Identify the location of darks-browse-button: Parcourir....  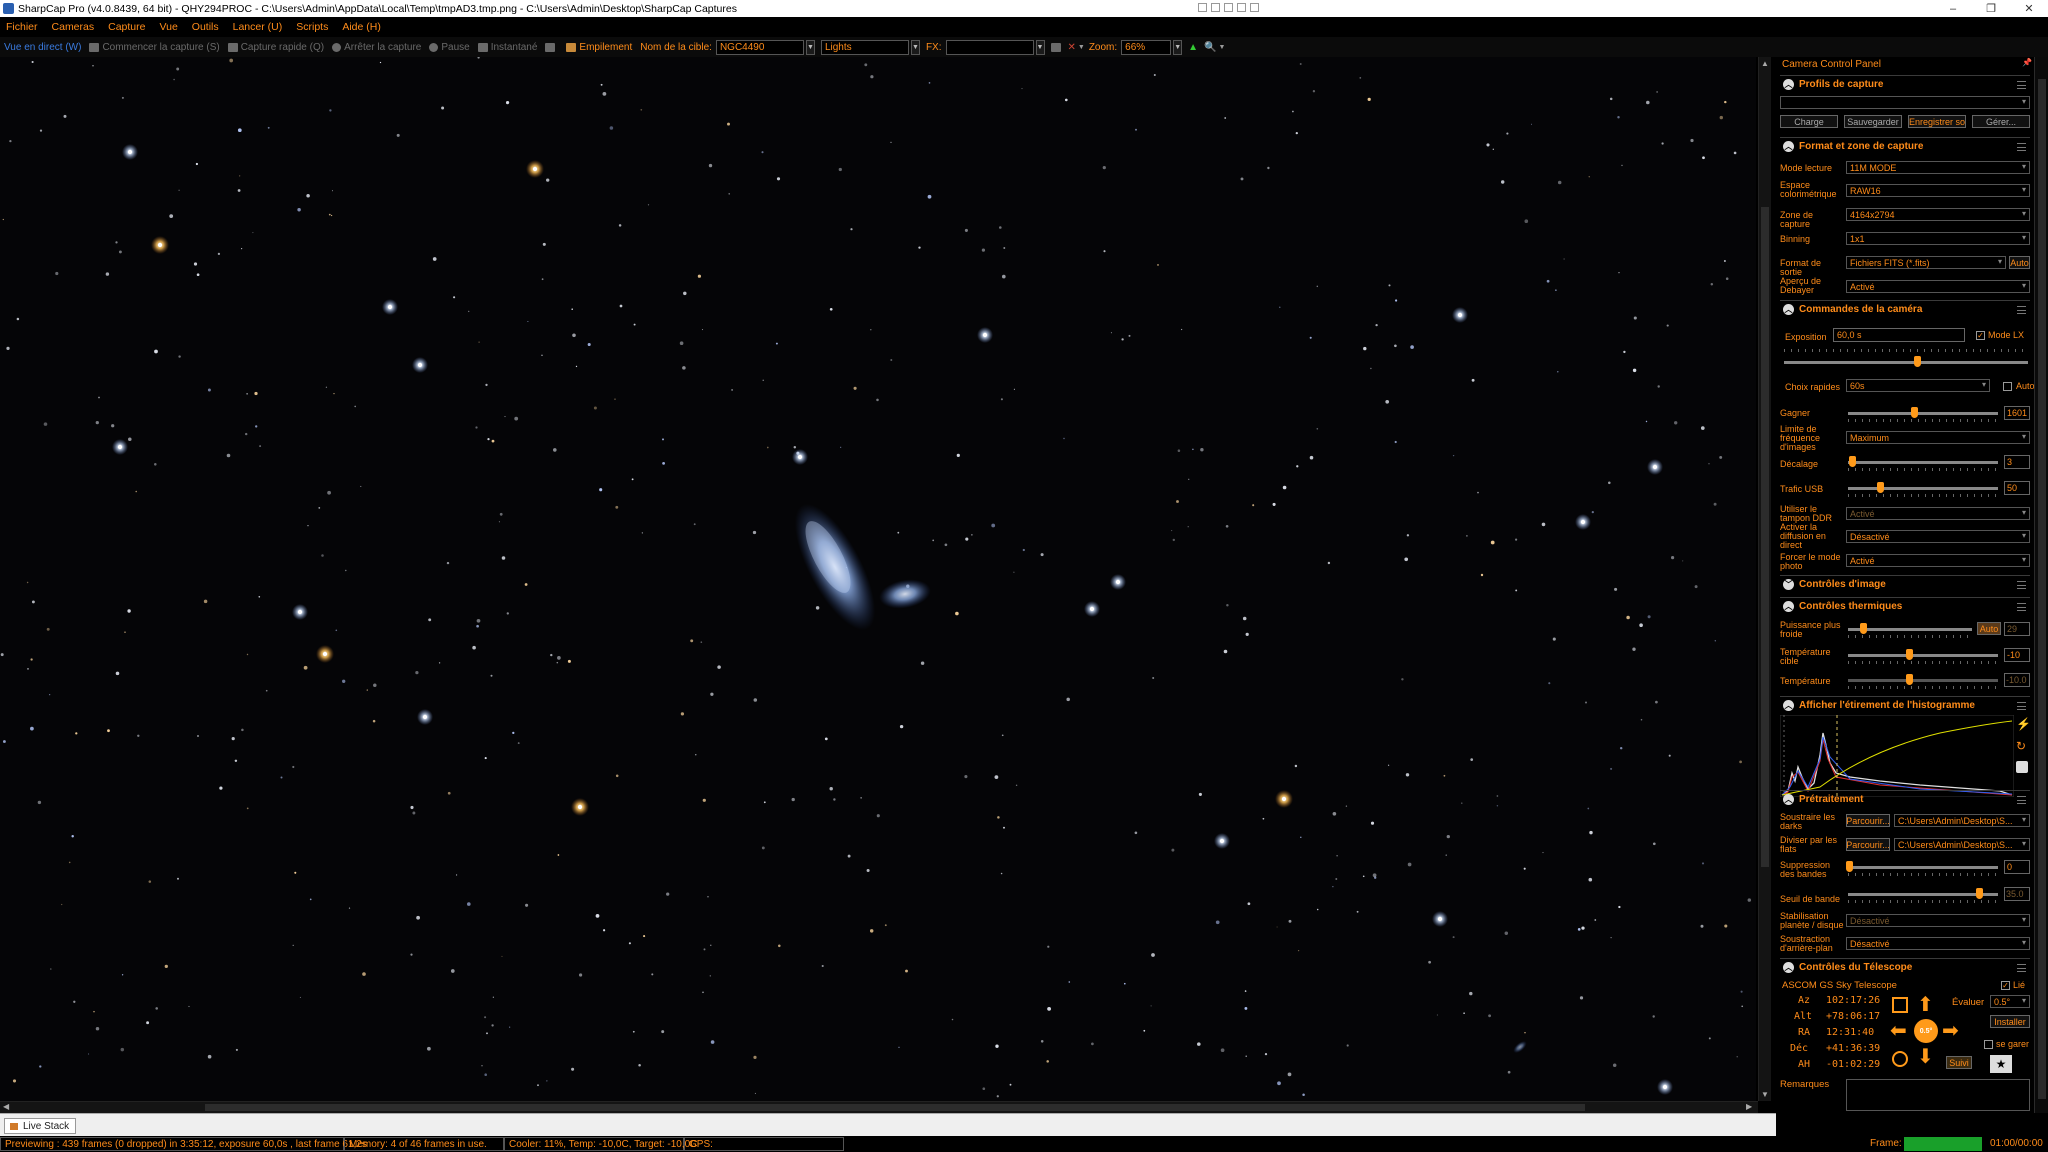
(1868, 820).